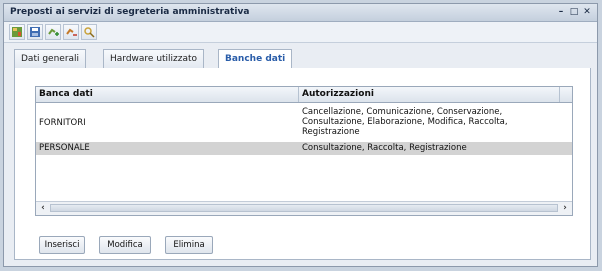 The image size is (602, 271). Describe the element at coordinates (62, 123) in the screenshot. I see `cell-banca-dati: FORNITORI` at that location.